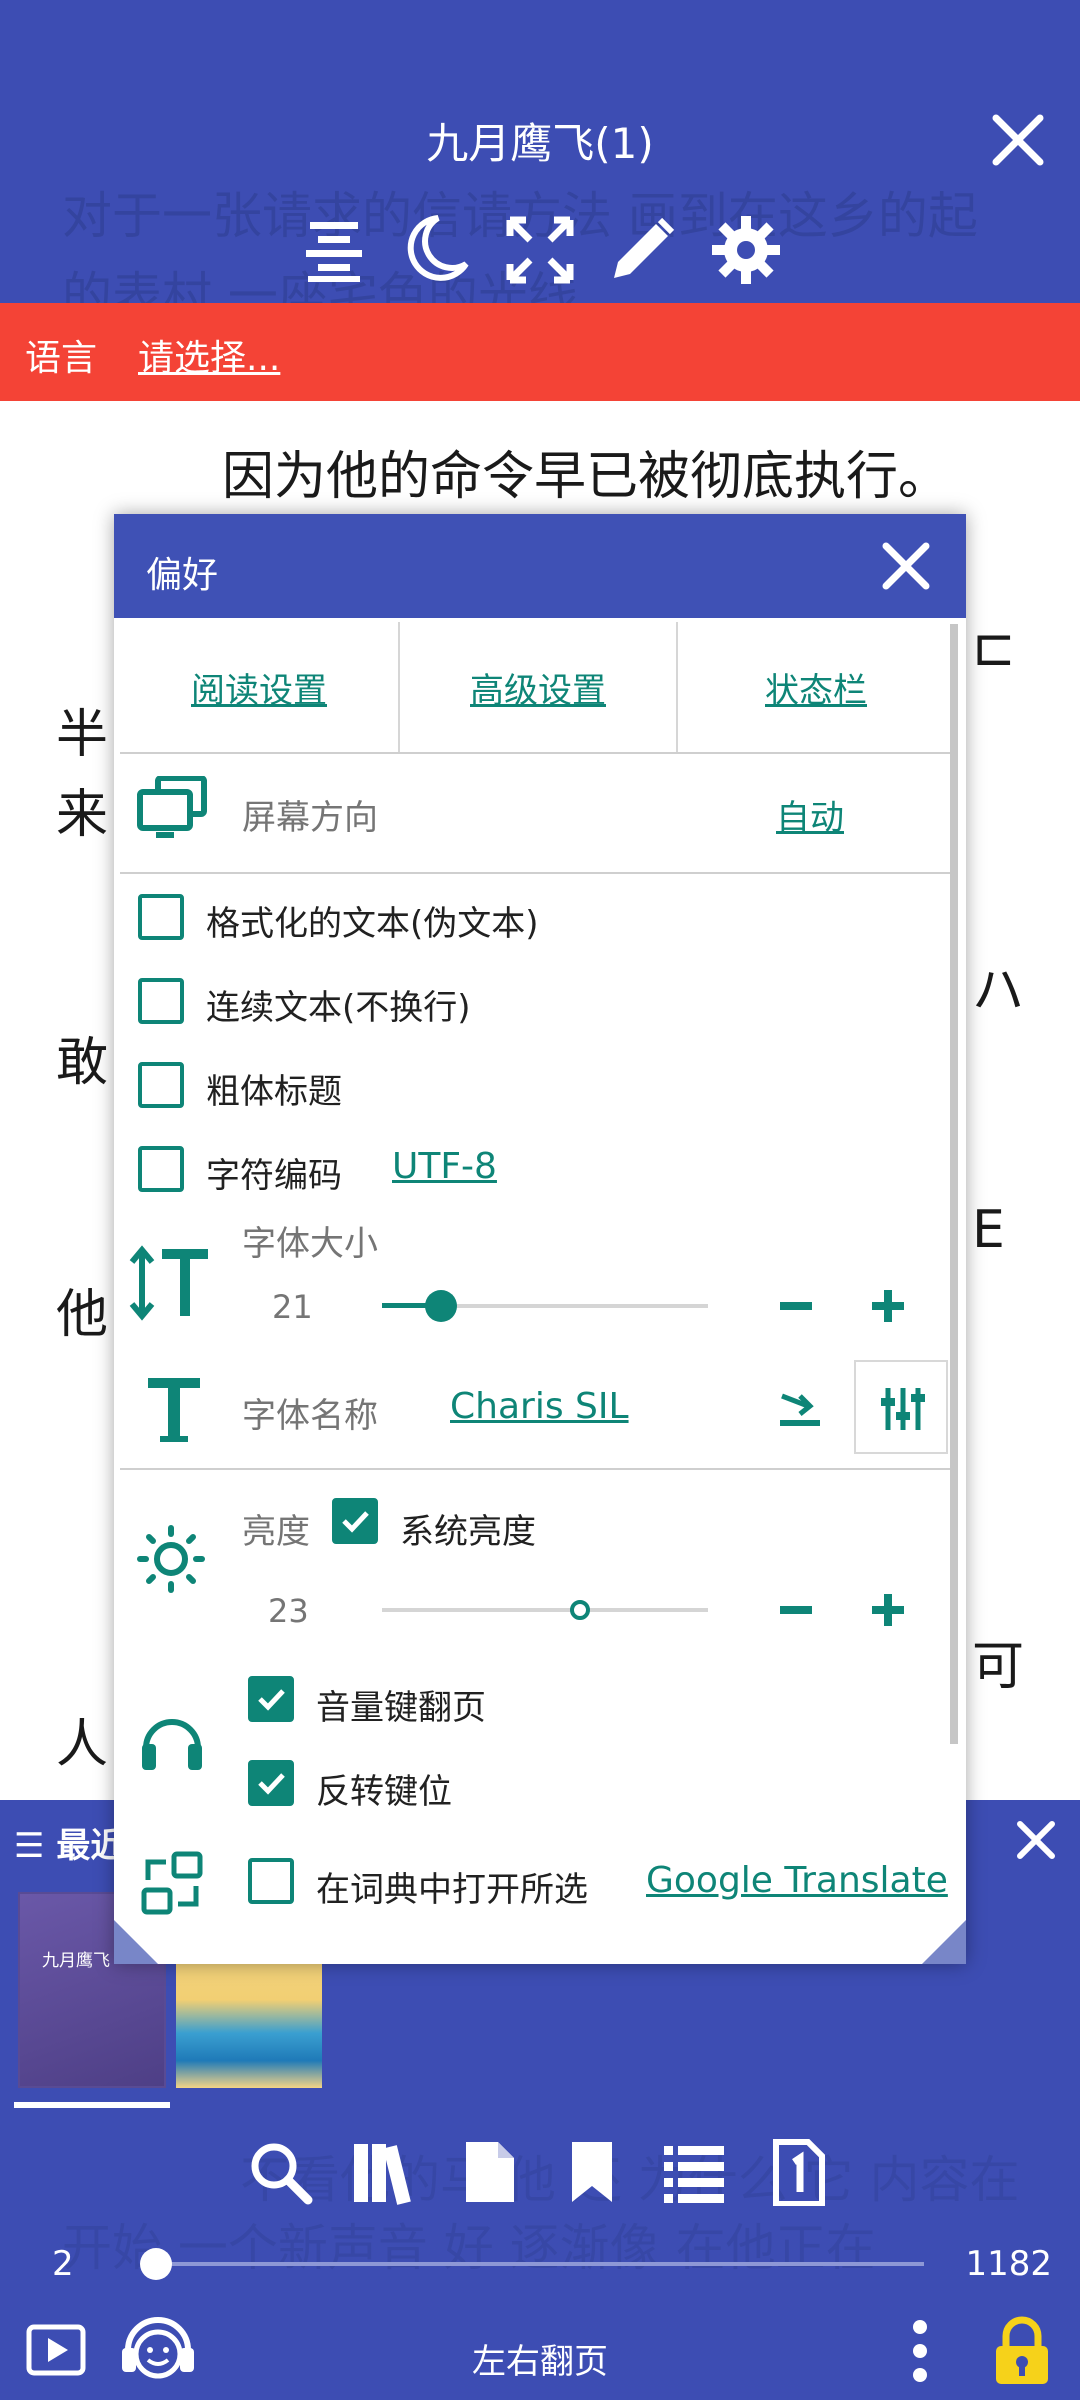 The image size is (1080, 2400). I want to click on tab-reading-settings: 阅读设置, so click(260, 687).